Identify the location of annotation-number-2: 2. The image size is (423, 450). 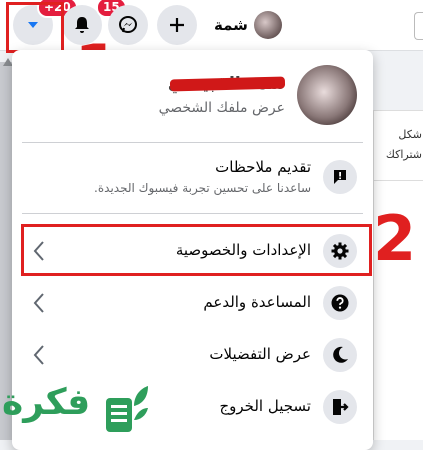
(395, 238).